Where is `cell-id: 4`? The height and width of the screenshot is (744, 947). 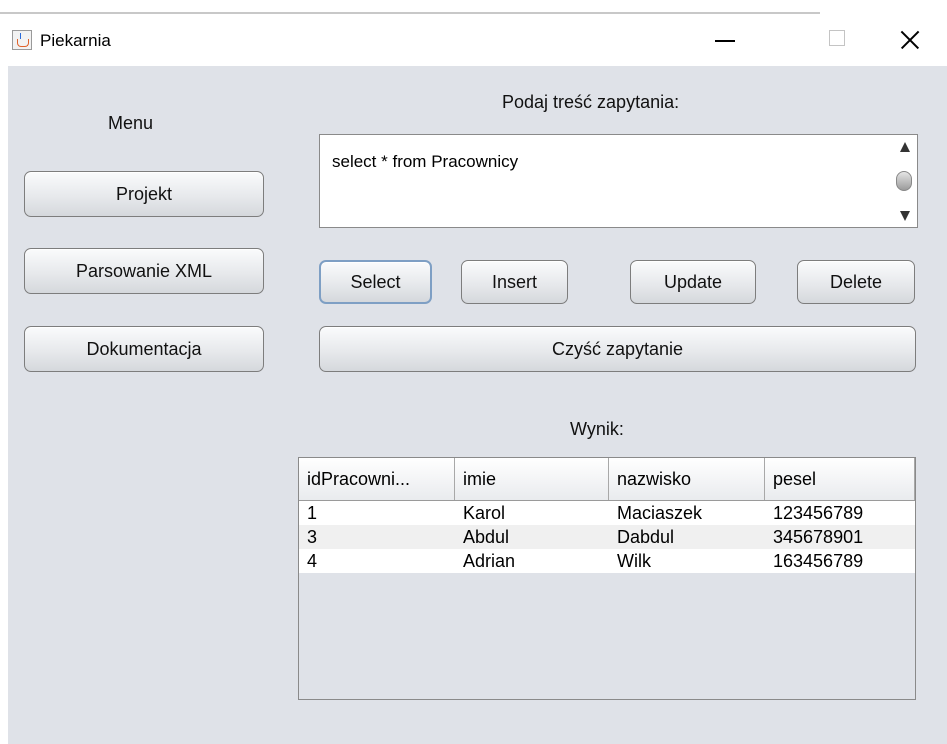
cell-id: 4 is located at coordinates (377, 561).